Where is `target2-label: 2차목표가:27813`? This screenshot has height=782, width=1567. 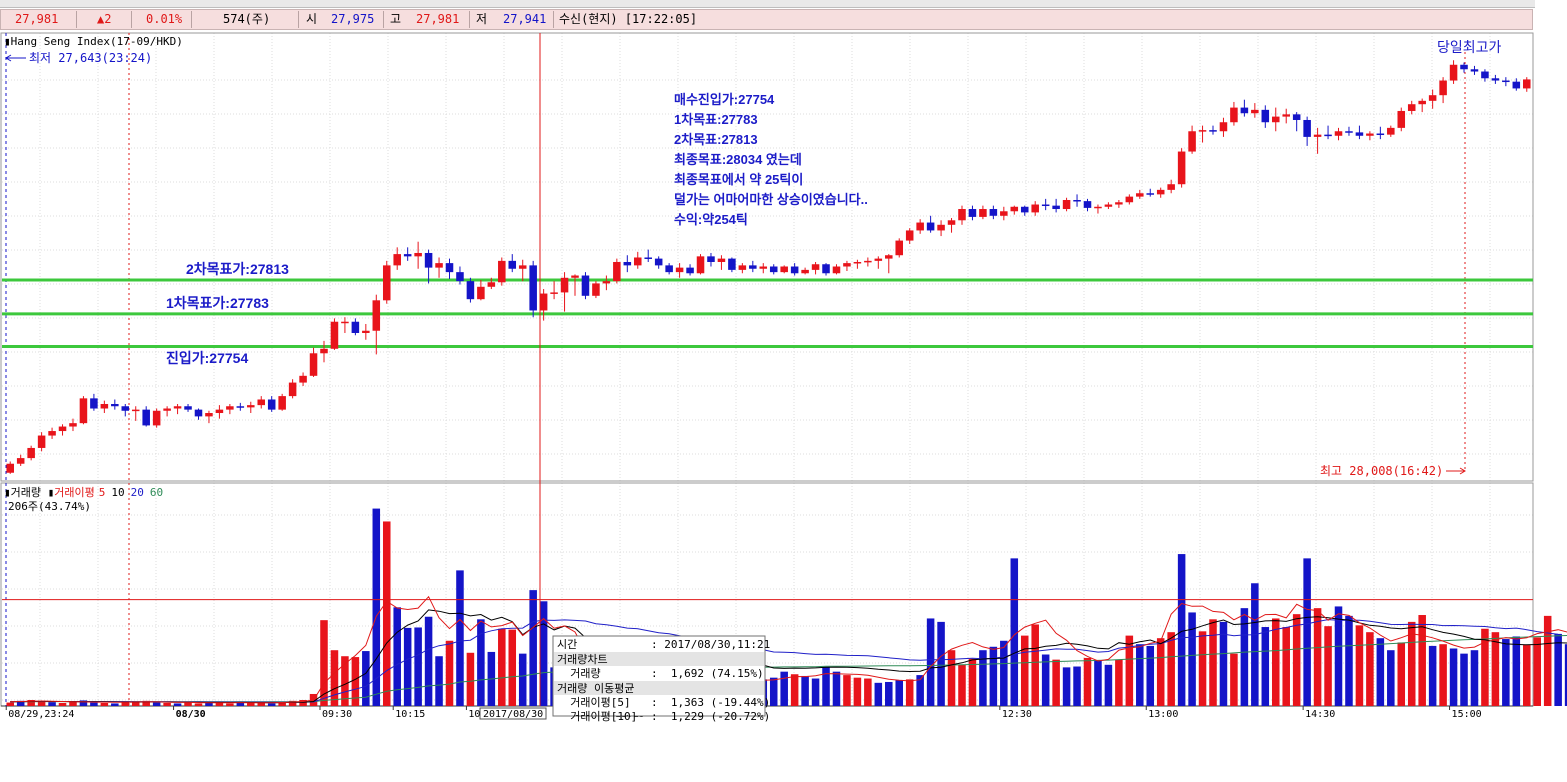 target2-label: 2차목표가:27813 is located at coordinates (237, 269).